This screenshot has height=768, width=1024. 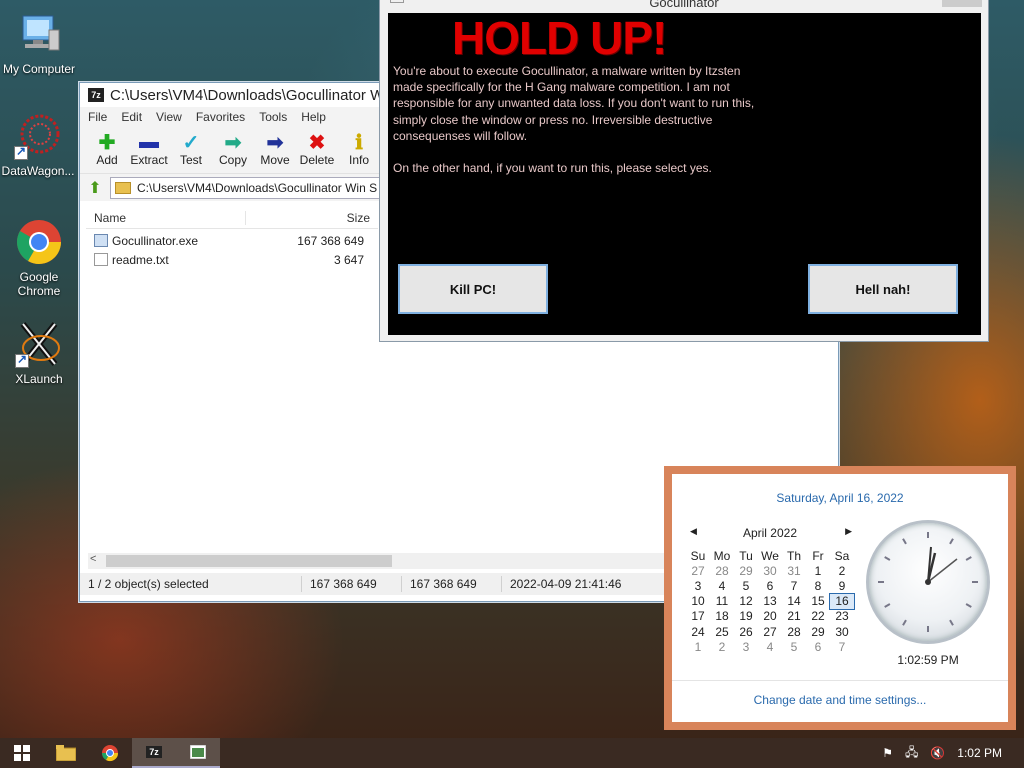 What do you see at coordinates (107, 149) in the screenshot?
I see `add-button: ✚ Add` at bounding box center [107, 149].